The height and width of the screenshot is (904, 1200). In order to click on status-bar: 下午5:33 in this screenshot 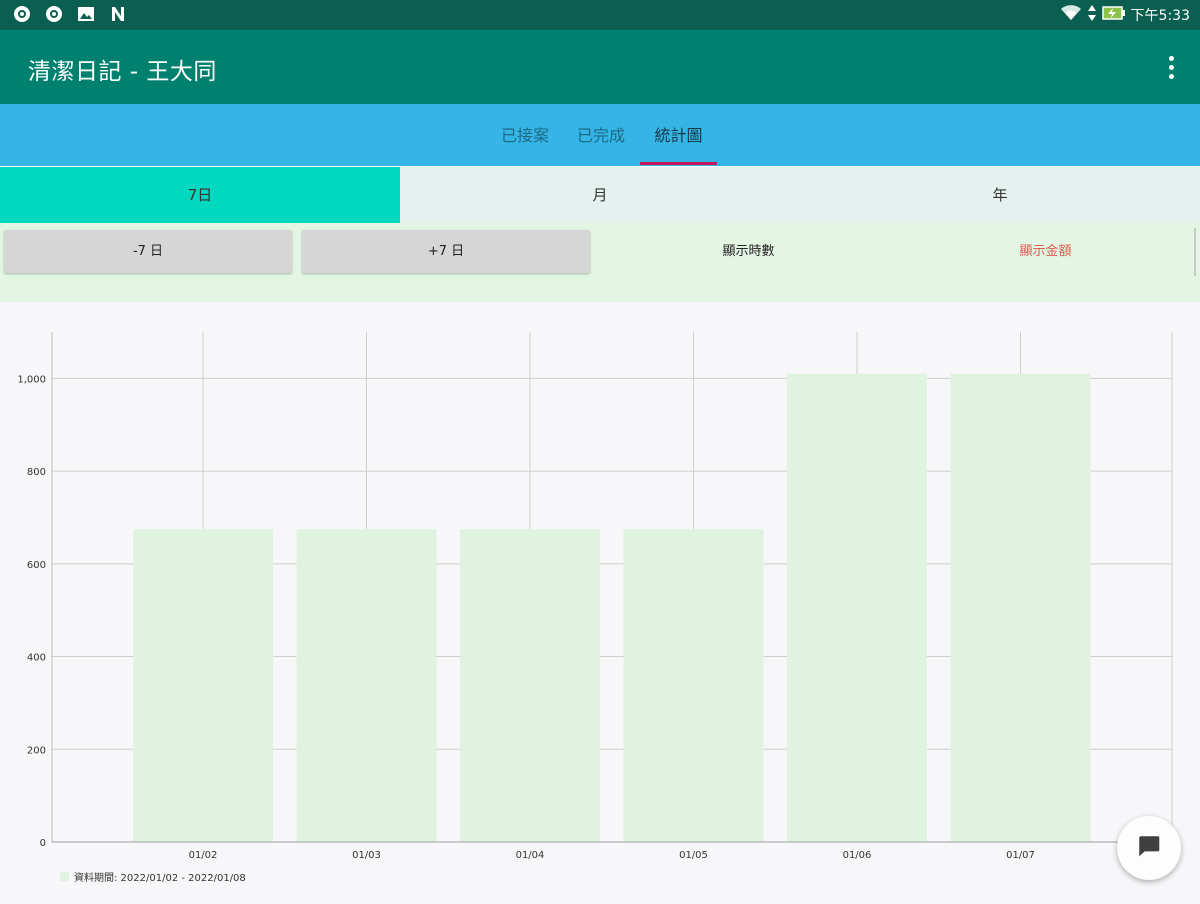, I will do `click(600, 15)`.